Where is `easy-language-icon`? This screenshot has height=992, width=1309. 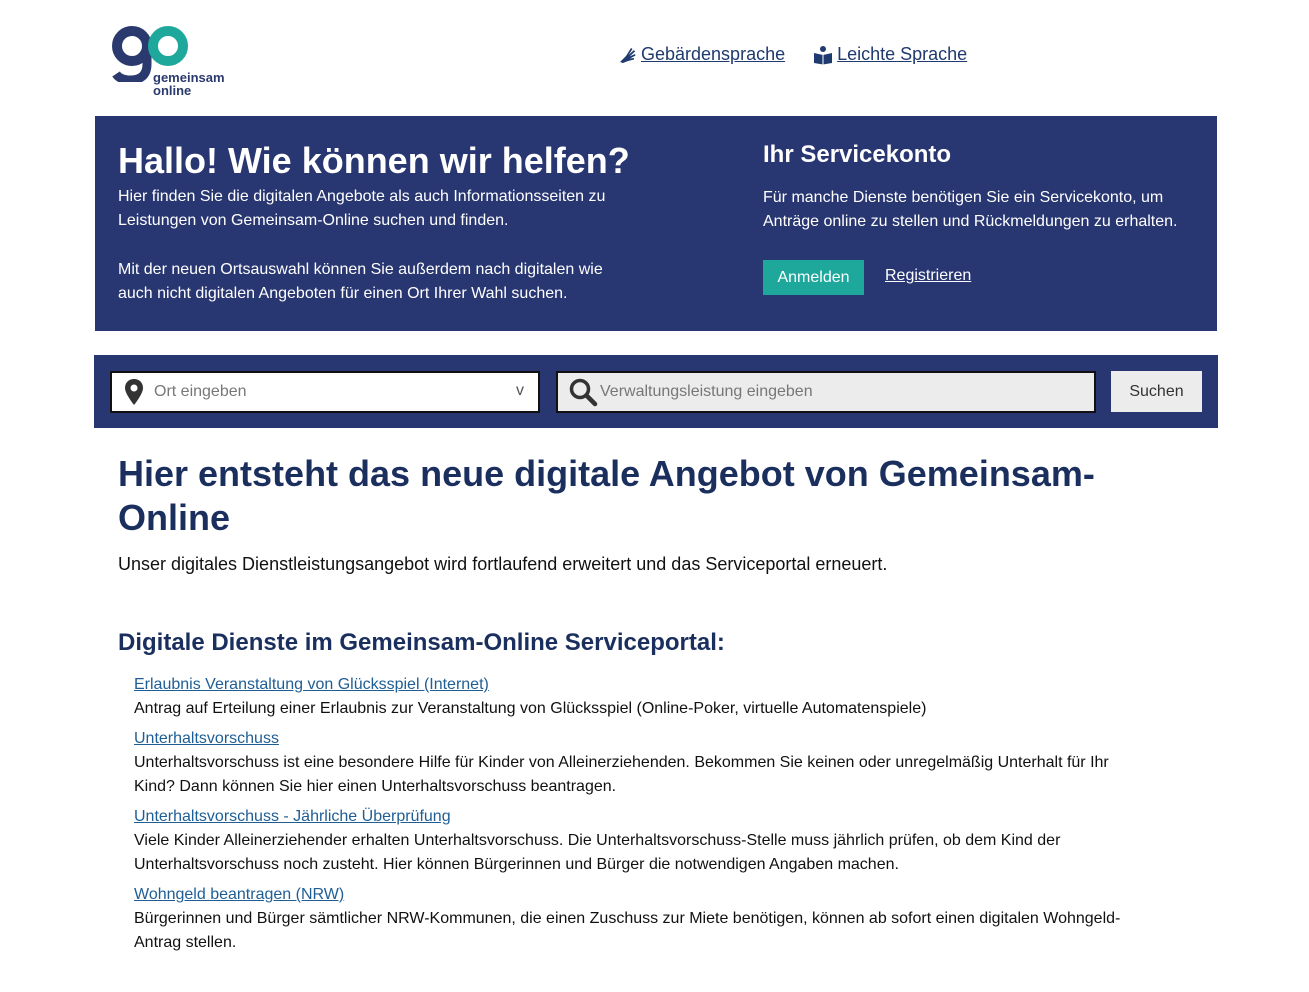 easy-language-icon is located at coordinates (823, 54).